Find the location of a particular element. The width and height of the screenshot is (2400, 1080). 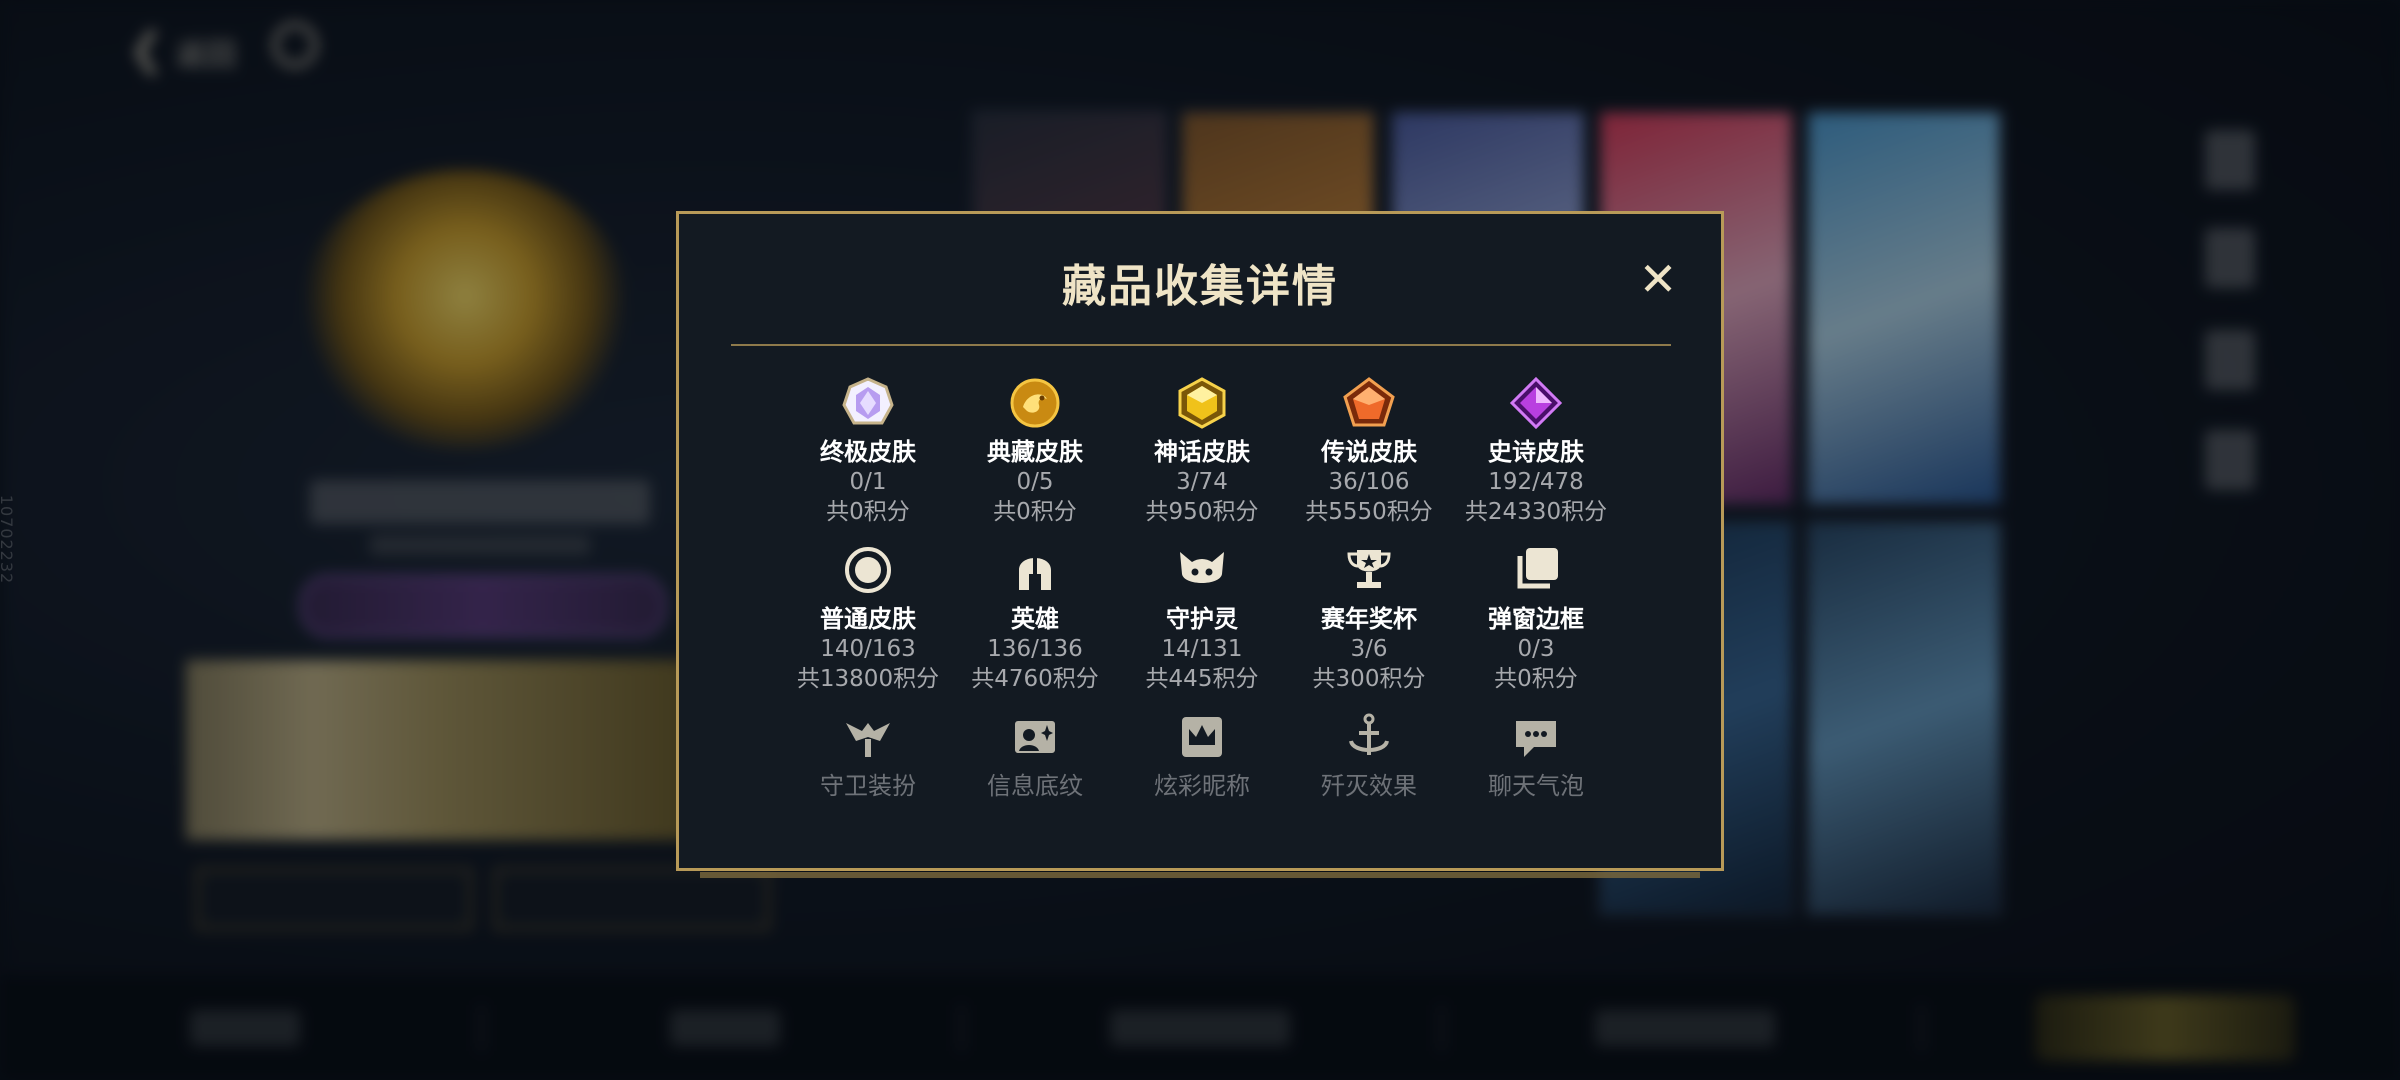

ultimate-skin-gem-icon is located at coordinates (868, 403).